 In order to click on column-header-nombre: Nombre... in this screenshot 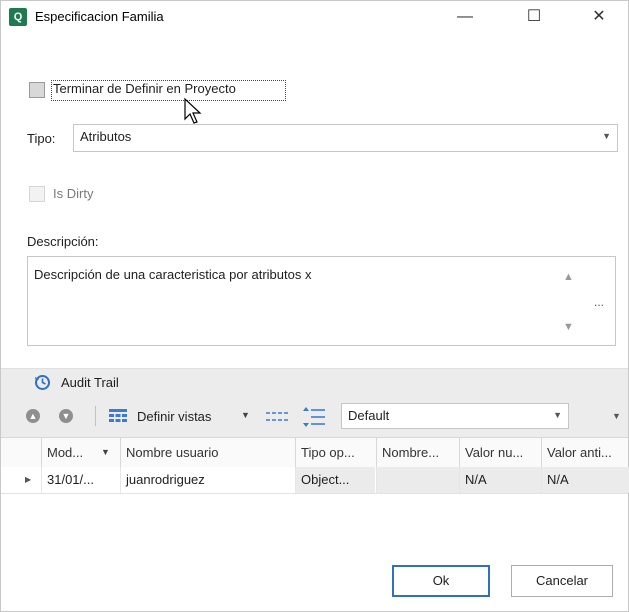, I will do `click(417, 452)`.